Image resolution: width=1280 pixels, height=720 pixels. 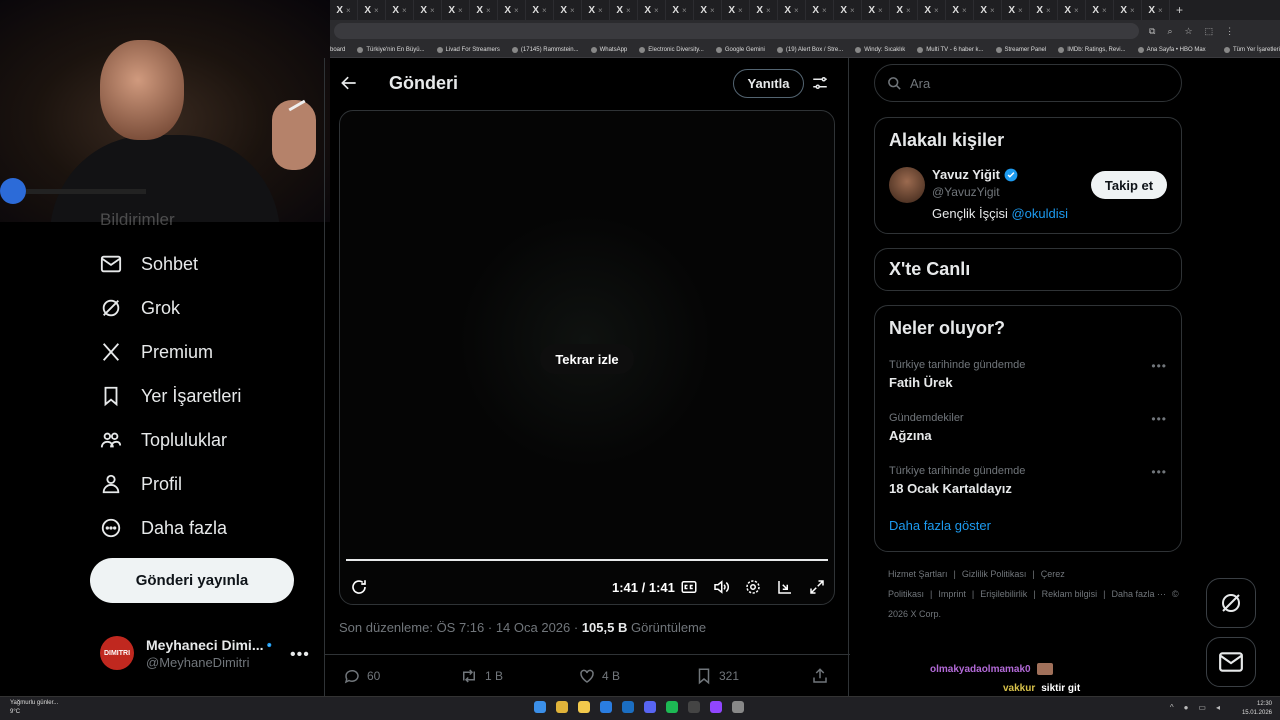 I want to click on search-input, so click(x=1030, y=83).